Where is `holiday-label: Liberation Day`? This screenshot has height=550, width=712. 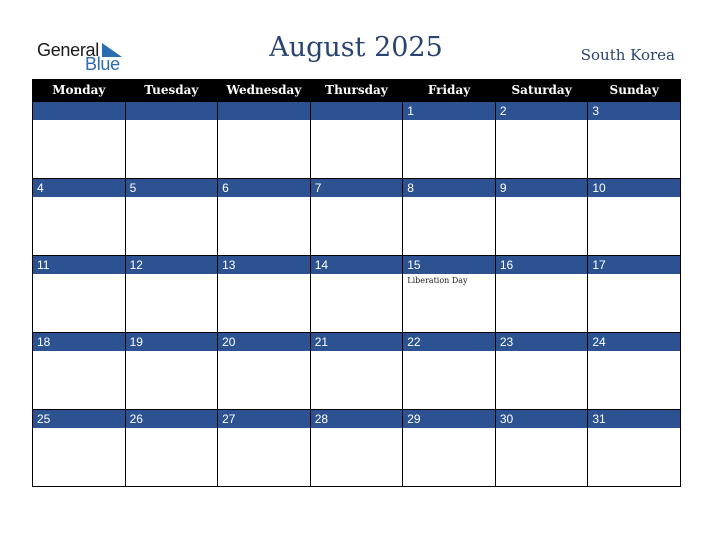 holiday-label: Liberation Day is located at coordinates (437, 280).